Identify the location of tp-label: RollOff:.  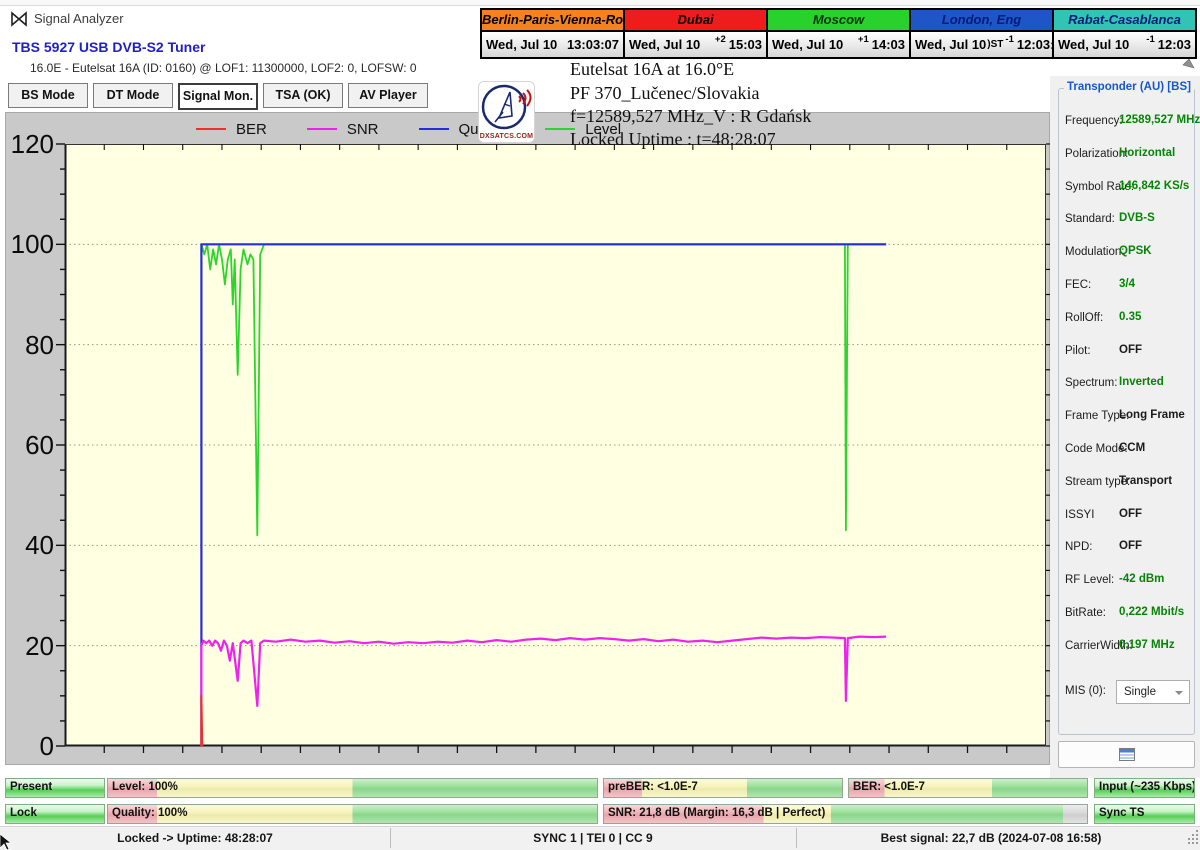
(1084, 317).